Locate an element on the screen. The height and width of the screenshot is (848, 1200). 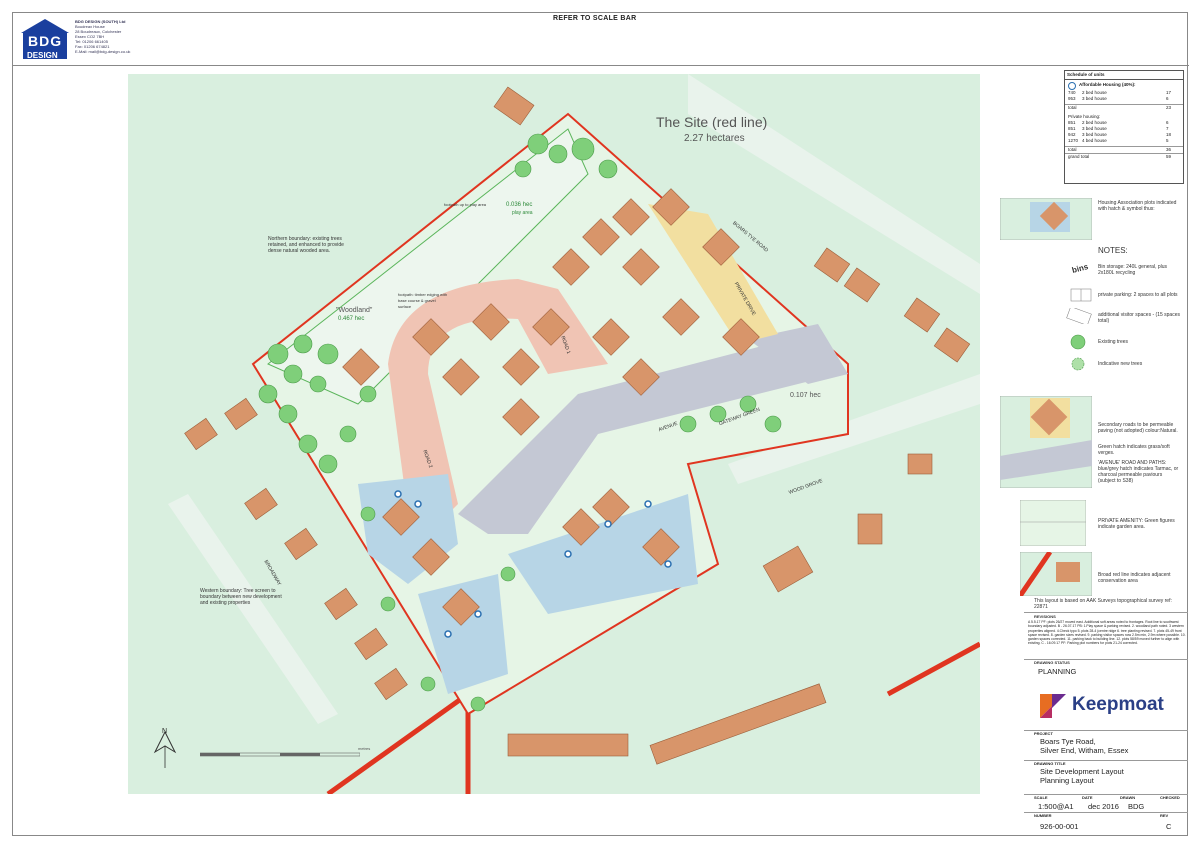
affordable-heading-row: Affordable Housing (40%): is located at coordinates (1124, 86).